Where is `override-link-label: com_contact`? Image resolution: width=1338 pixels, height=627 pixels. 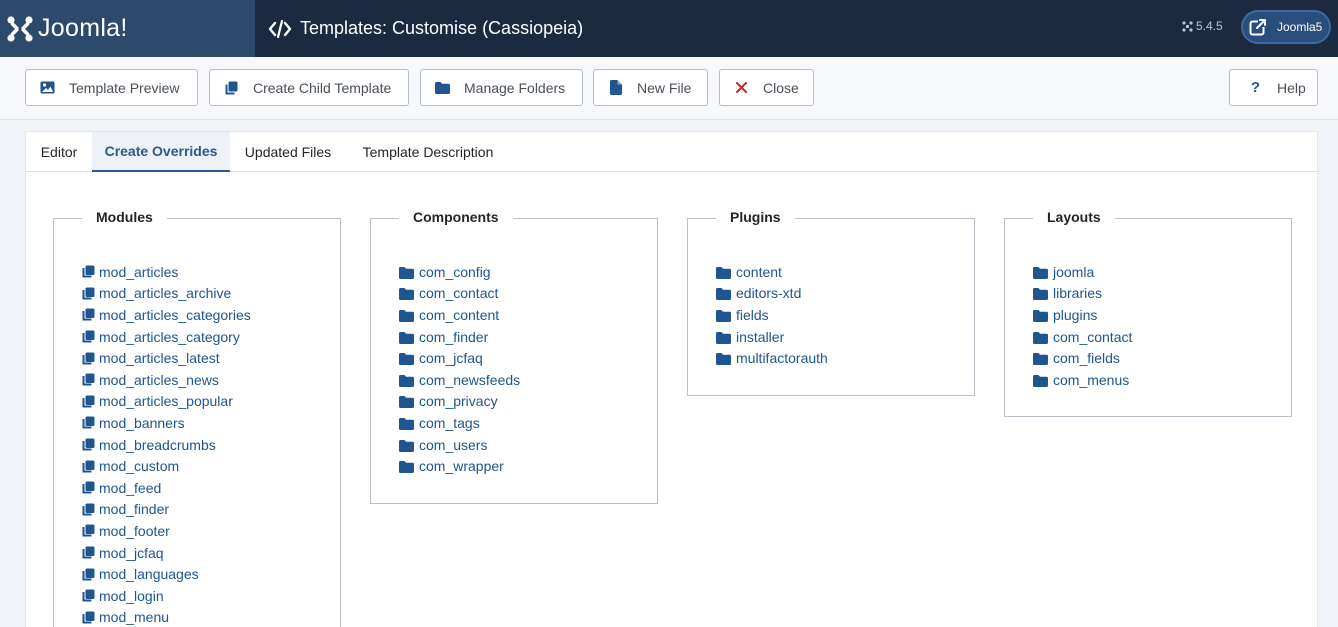 override-link-label: com_contact is located at coordinates (459, 293).